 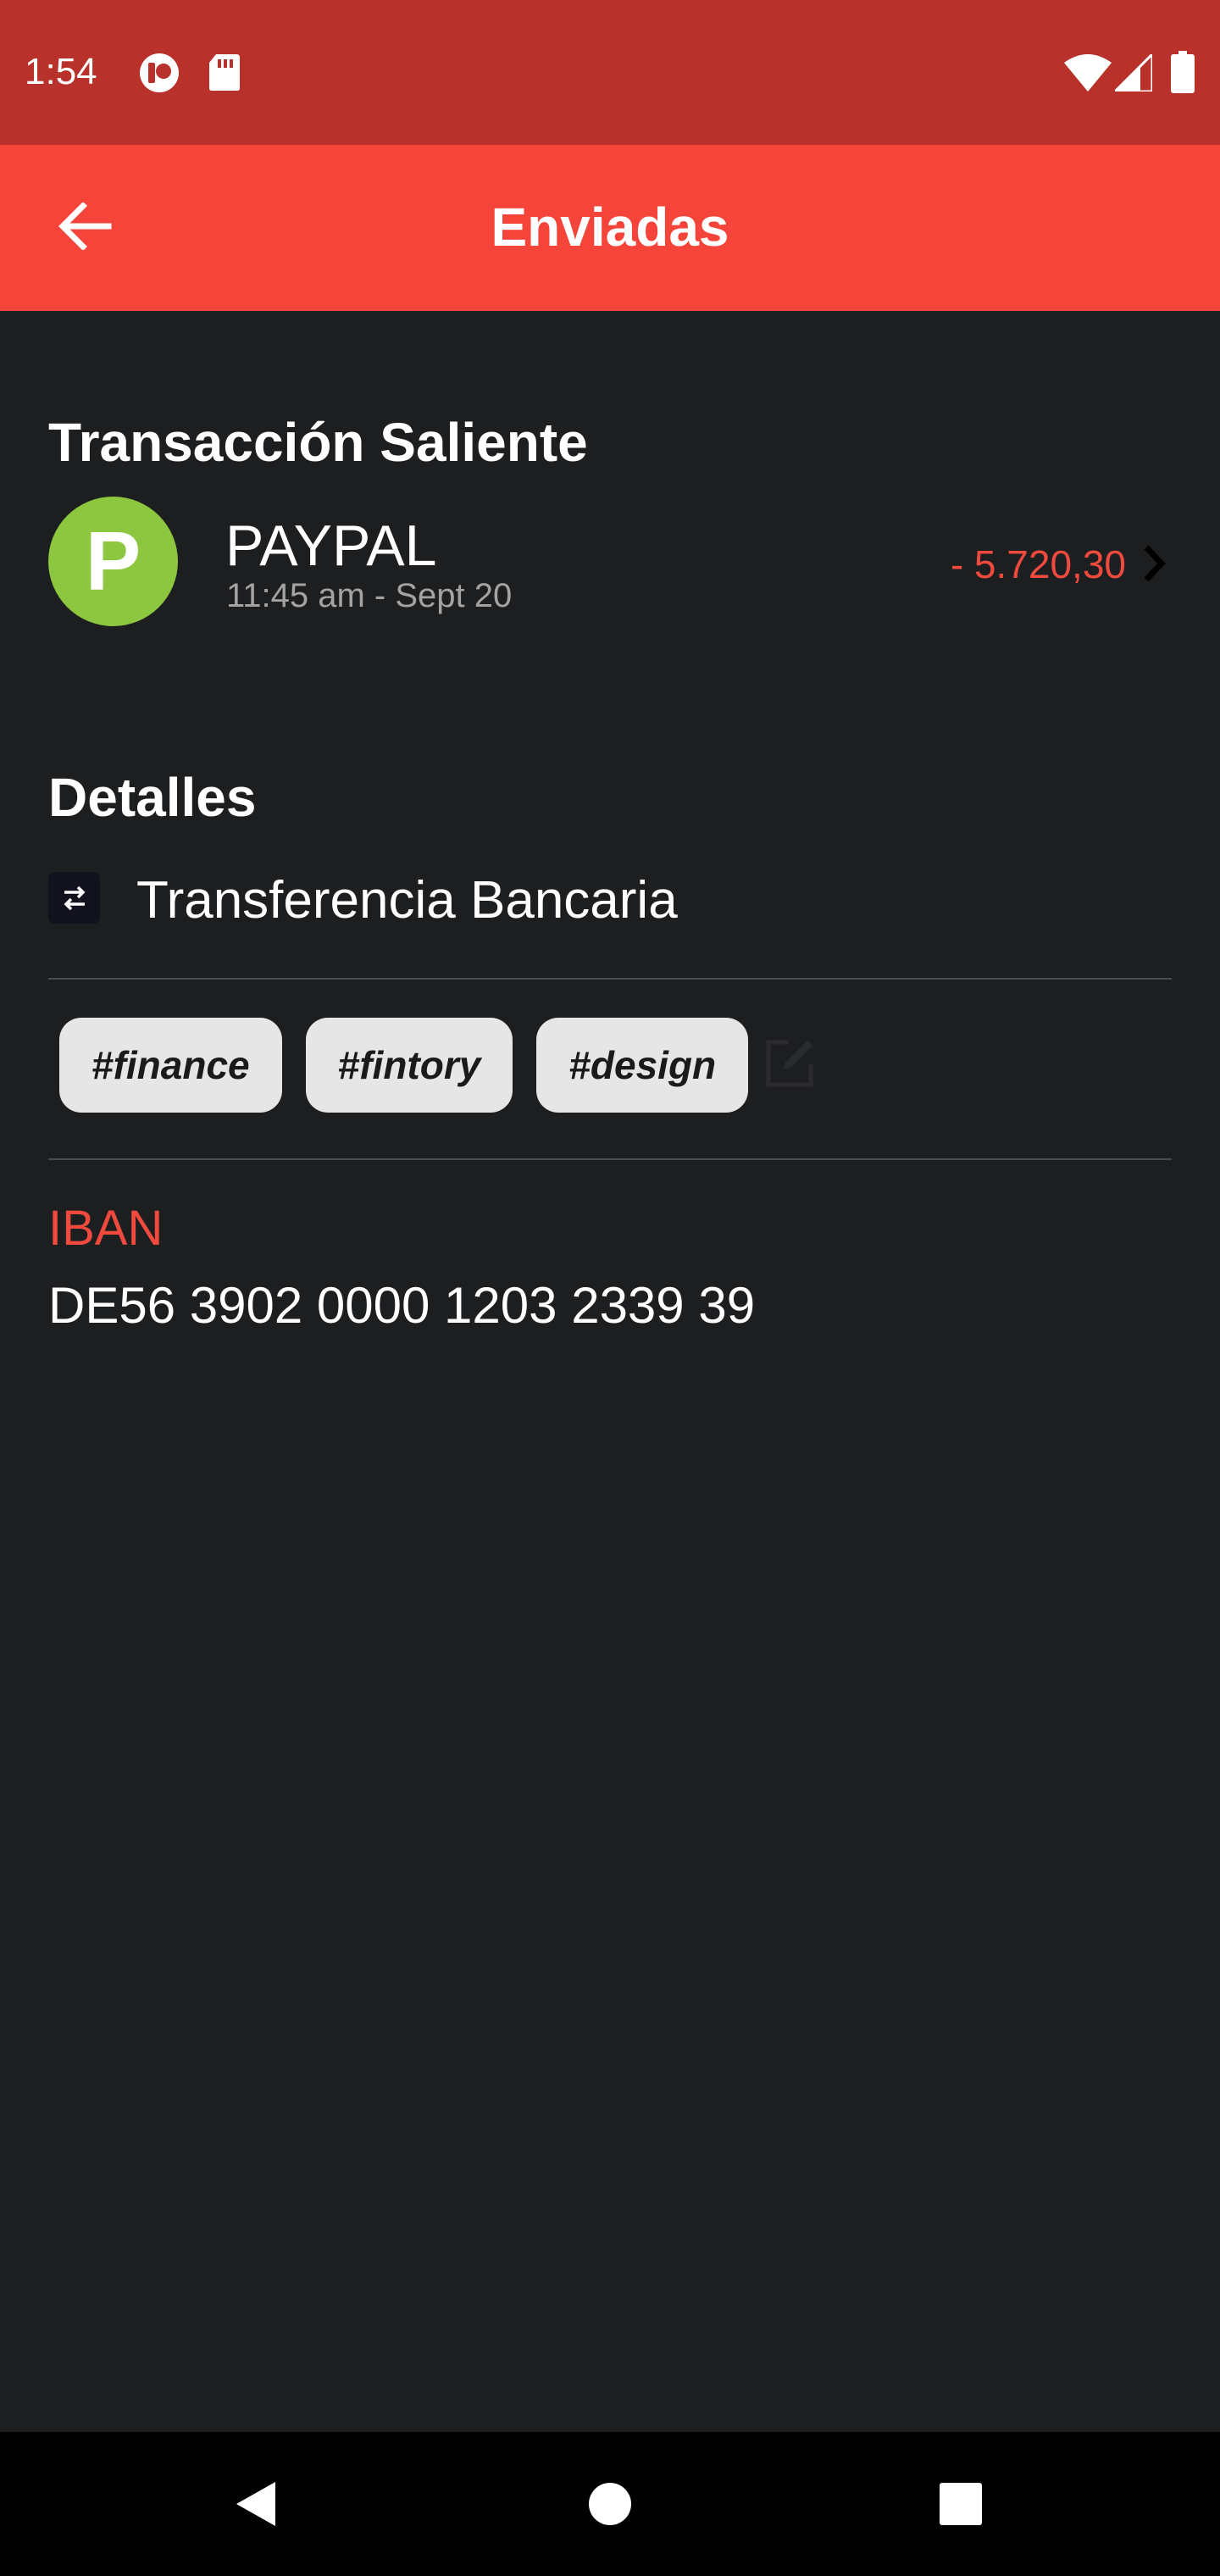 What do you see at coordinates (1088, 73) in the screenshot?
I see `wifi-icon` at bounding box center [1088, 73].